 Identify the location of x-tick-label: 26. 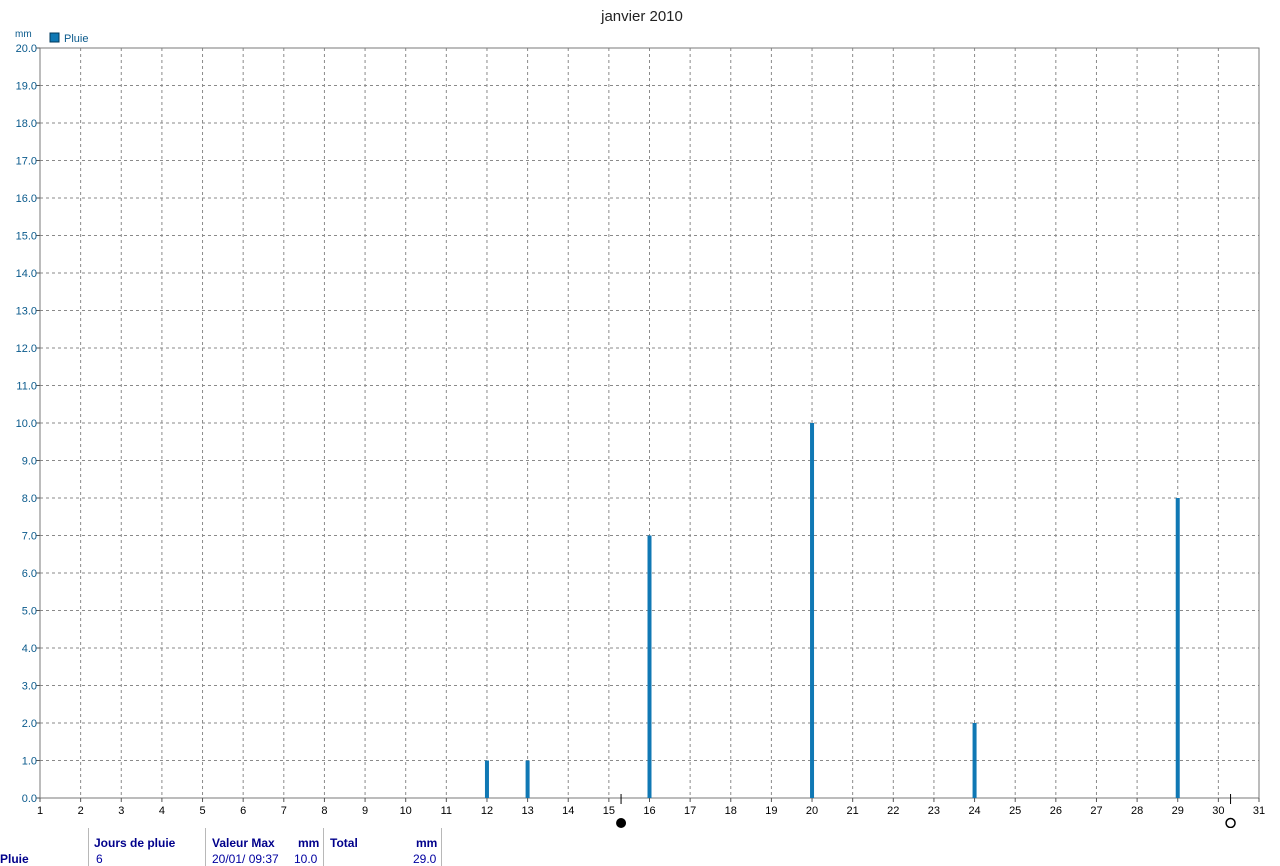
(1056, 811).